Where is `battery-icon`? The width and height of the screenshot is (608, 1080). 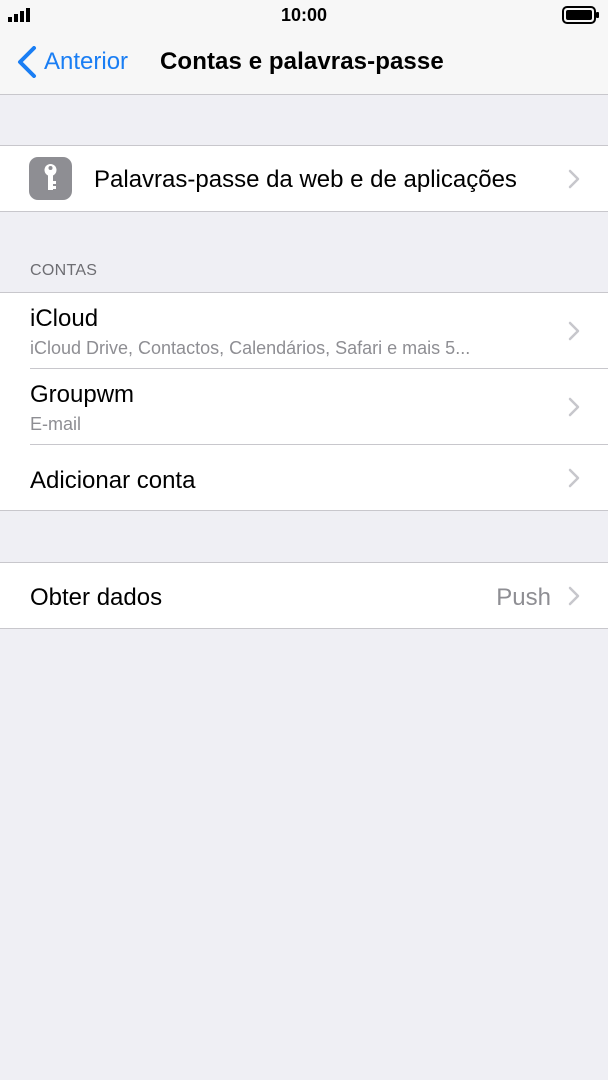 battery-icon is located at coordinates (580, 15).